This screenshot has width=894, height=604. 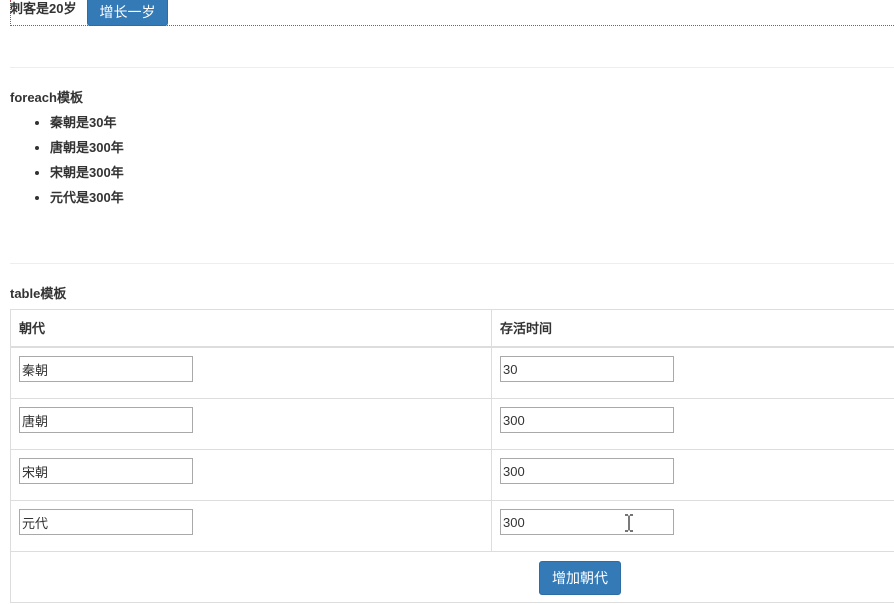 What do you see at coordinates (43, 8) in the screenshot?
I see `age-text: 刺客是20岁` at bounding box center [43, 8].